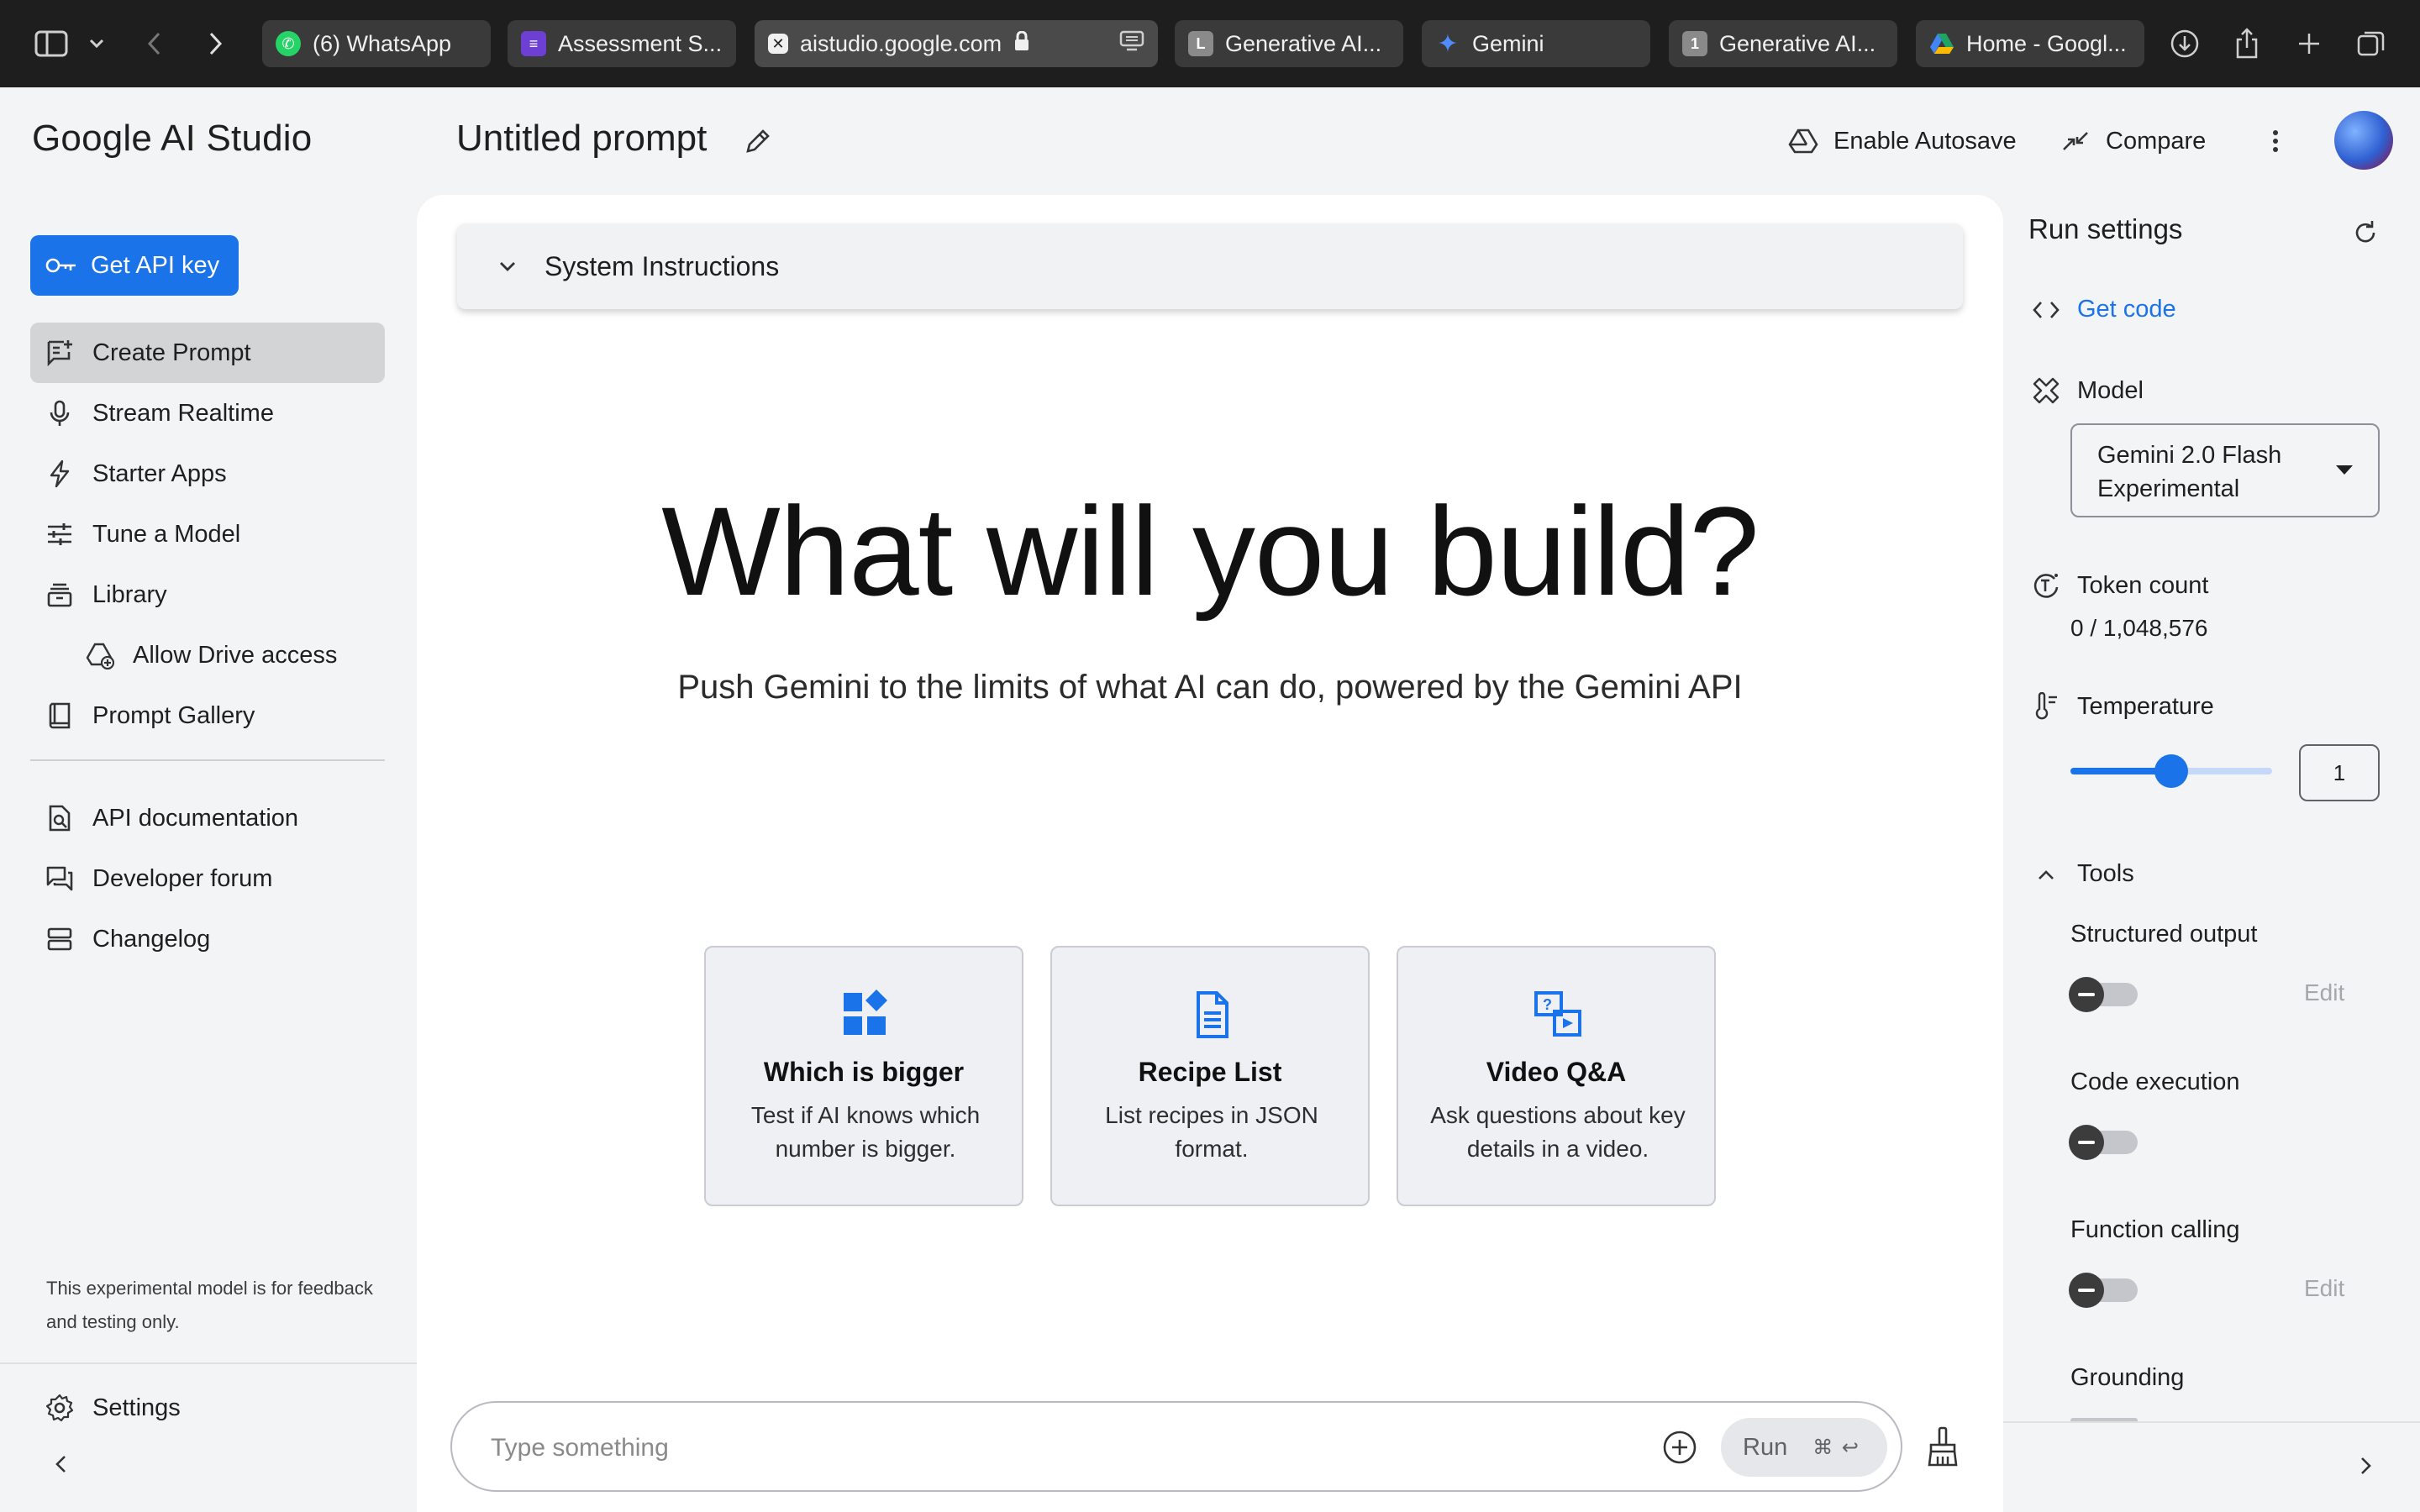 The width and height of the screenshot is (2420, 1512). What do you see at coordinates (2225, 470) in the screenshot?
I see `model-select: Gemini 2.0 Flash Experimental` at bounding box center [2225, 470].